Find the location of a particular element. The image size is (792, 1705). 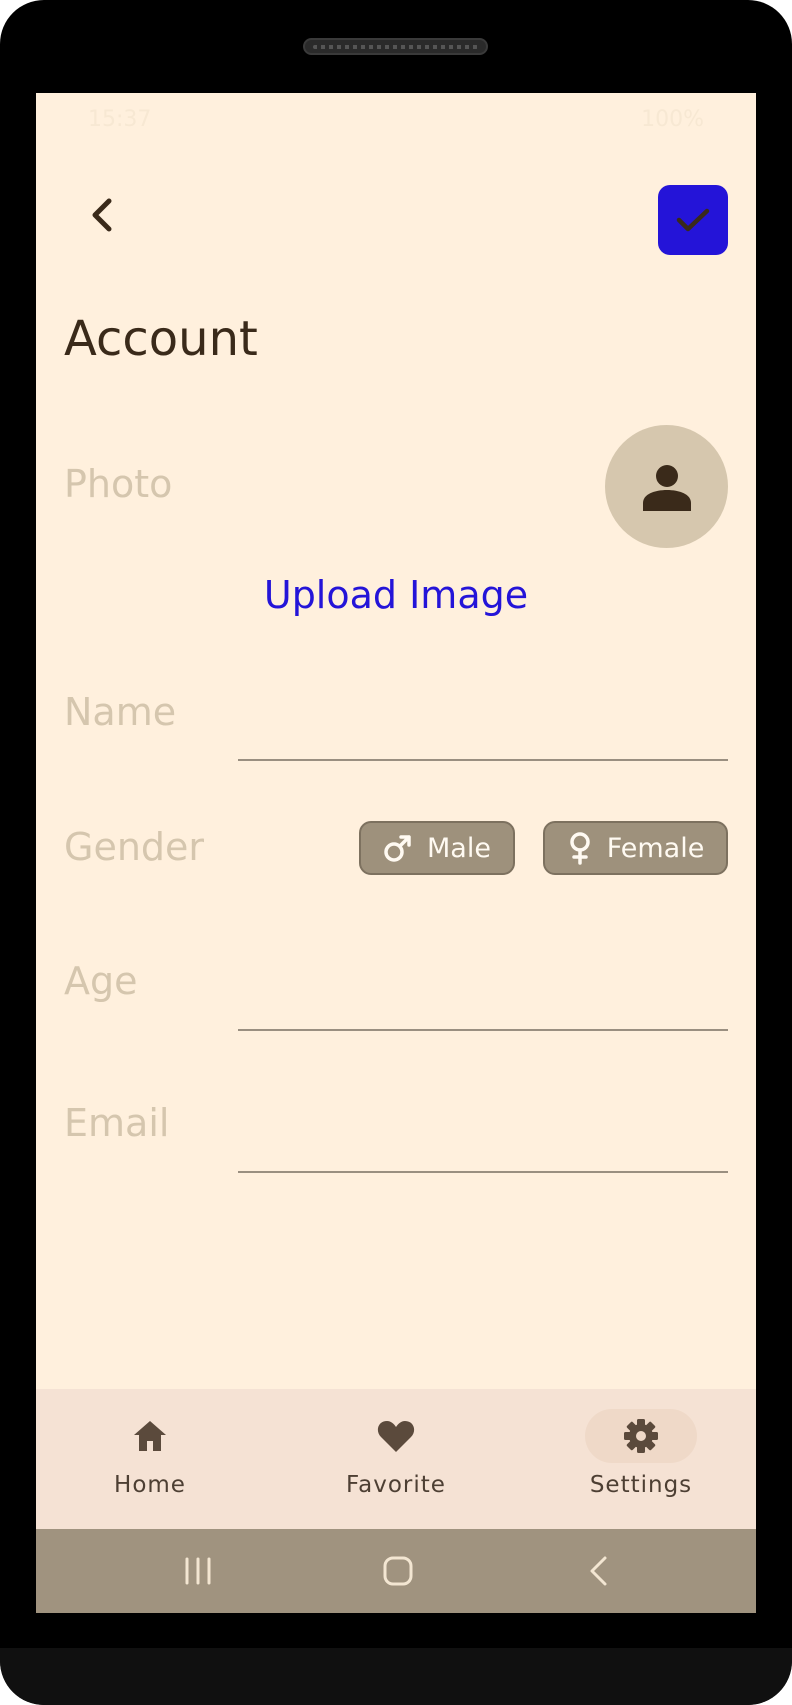

back-icon is located at coordinates (598, 1571).